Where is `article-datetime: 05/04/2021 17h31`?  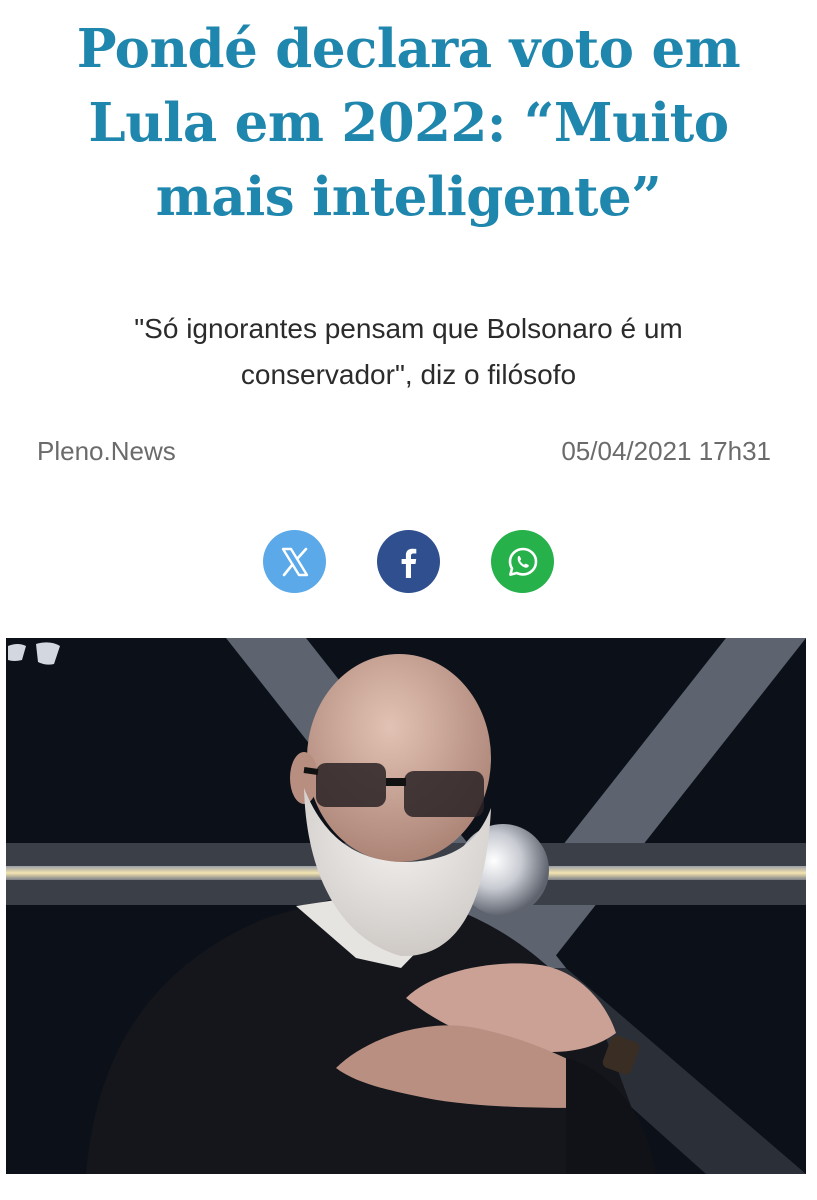
article-datetime: 05/04/2021 17h31 is located at coordinates (666, 451).